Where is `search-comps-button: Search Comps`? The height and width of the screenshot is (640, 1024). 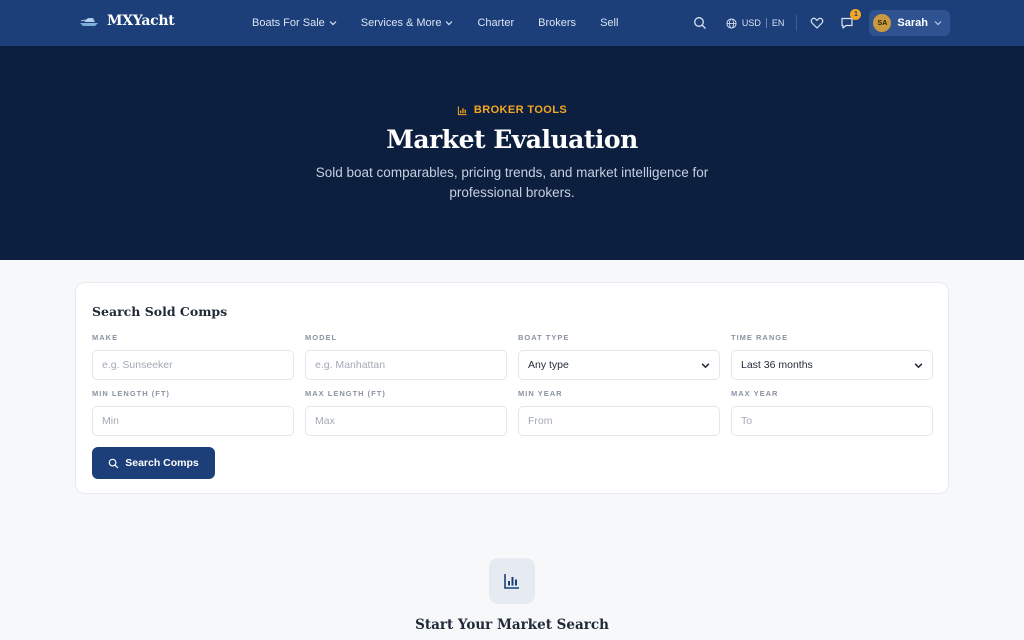
search-comps-button: Search Comps is located at coordinates (153, 463).